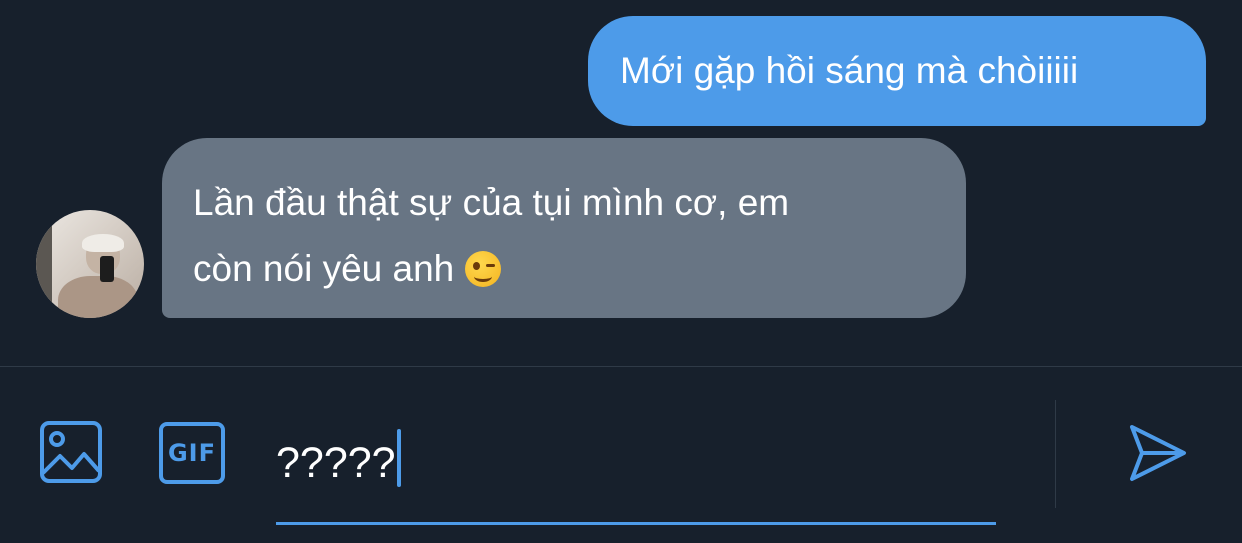 This screenshot has height=543, width=1242. What do you see at coordinates (324, 268) in the screenshot?
I see `incoming-message-line-2-text: còn nói yêu anh` at bounding box center [324, 268].